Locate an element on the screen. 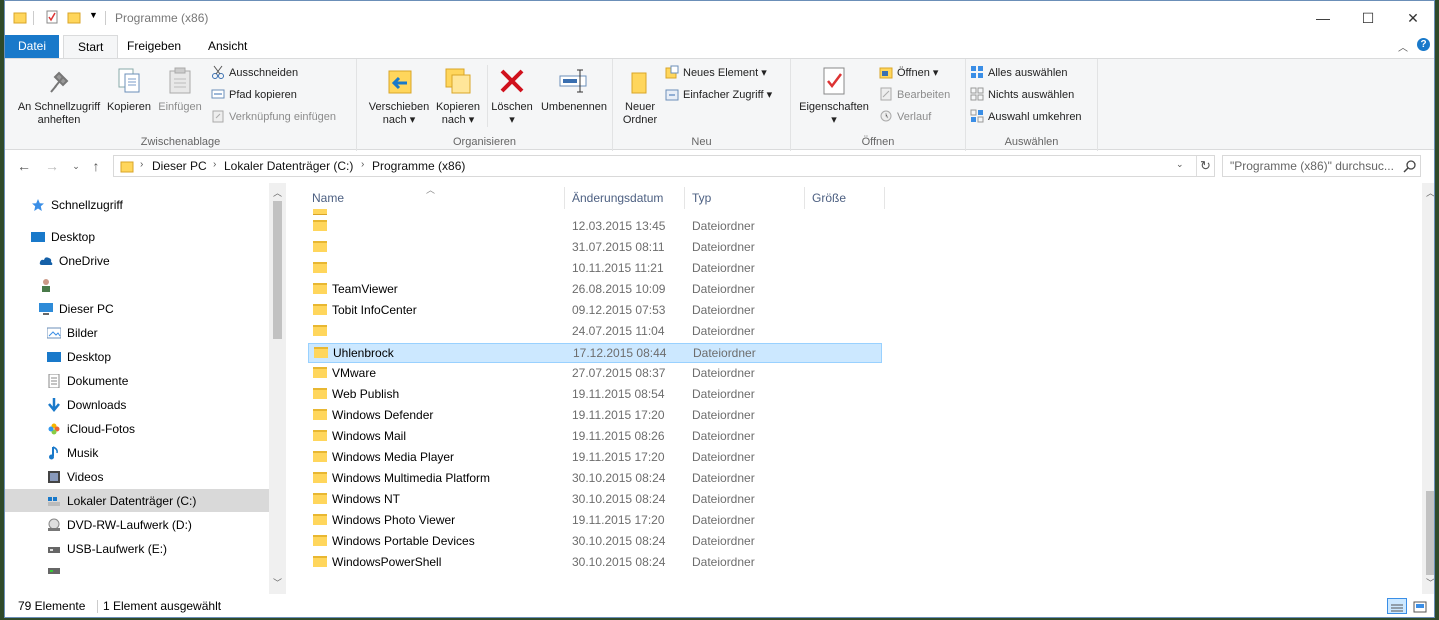 Image resolution: width=1439 pixels, height=620 pixels. nav-item-quick-access: Schnellzugriff is located at coordinates (77, 205).